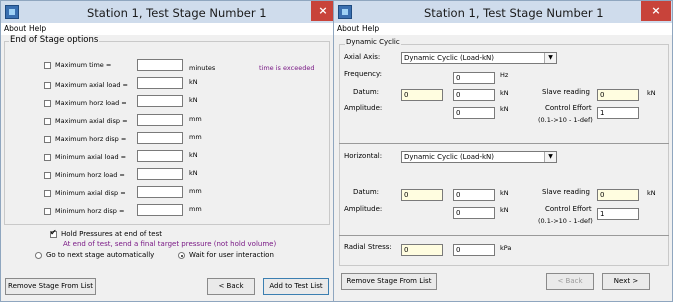 The height and width of the screenshot is (302, 673). I want to click on axial-amplitude-unit: kN, so click(504, 109).